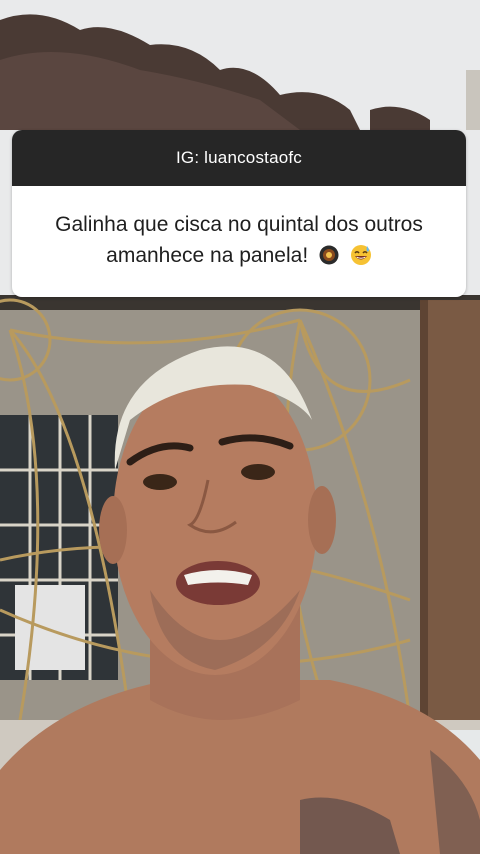 The width and height of the screenshot is (480, 854). I want to click on sticker-header: IG: luancostaofc, so click(239, 158).